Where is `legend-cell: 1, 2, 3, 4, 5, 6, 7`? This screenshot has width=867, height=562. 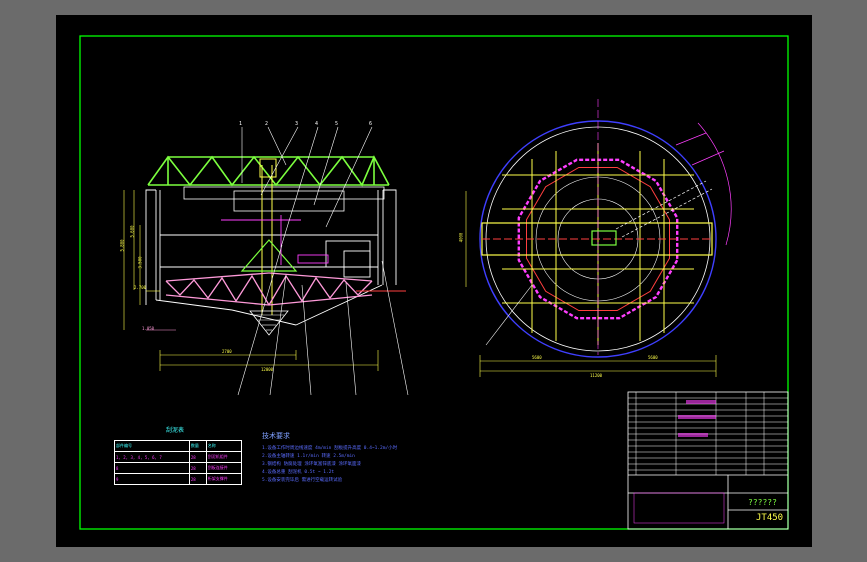 legend-cell: 1, 2, 3, 4, 5, 6, 7 is located at coordinates (152, 457).